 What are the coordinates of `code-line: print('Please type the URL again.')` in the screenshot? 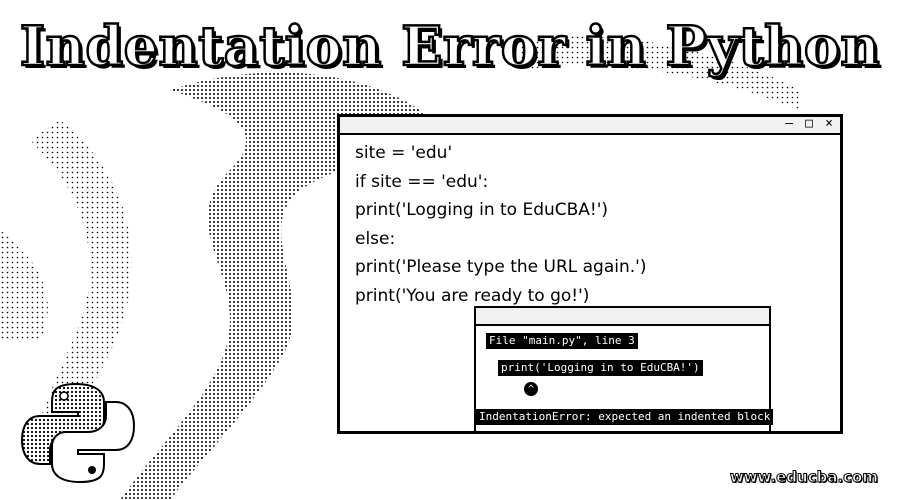 It's located at (501, 267).